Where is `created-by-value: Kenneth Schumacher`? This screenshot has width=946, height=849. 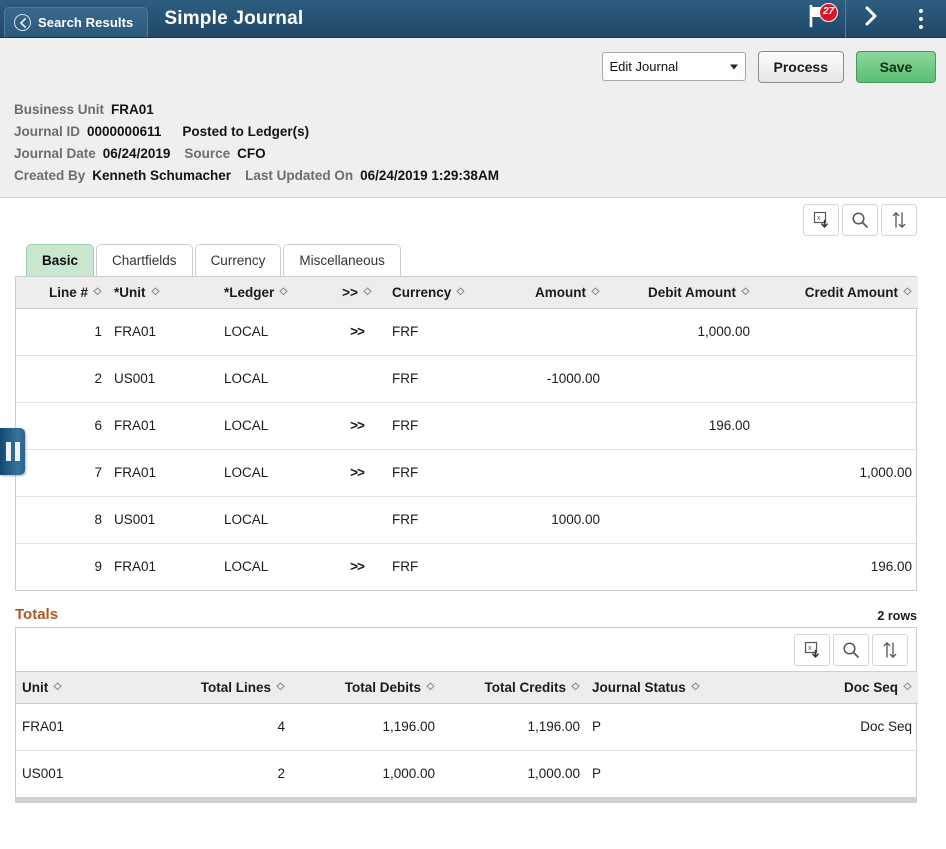 created-by-value: Kenneth Schumacher is located at coordinates (162, 175).